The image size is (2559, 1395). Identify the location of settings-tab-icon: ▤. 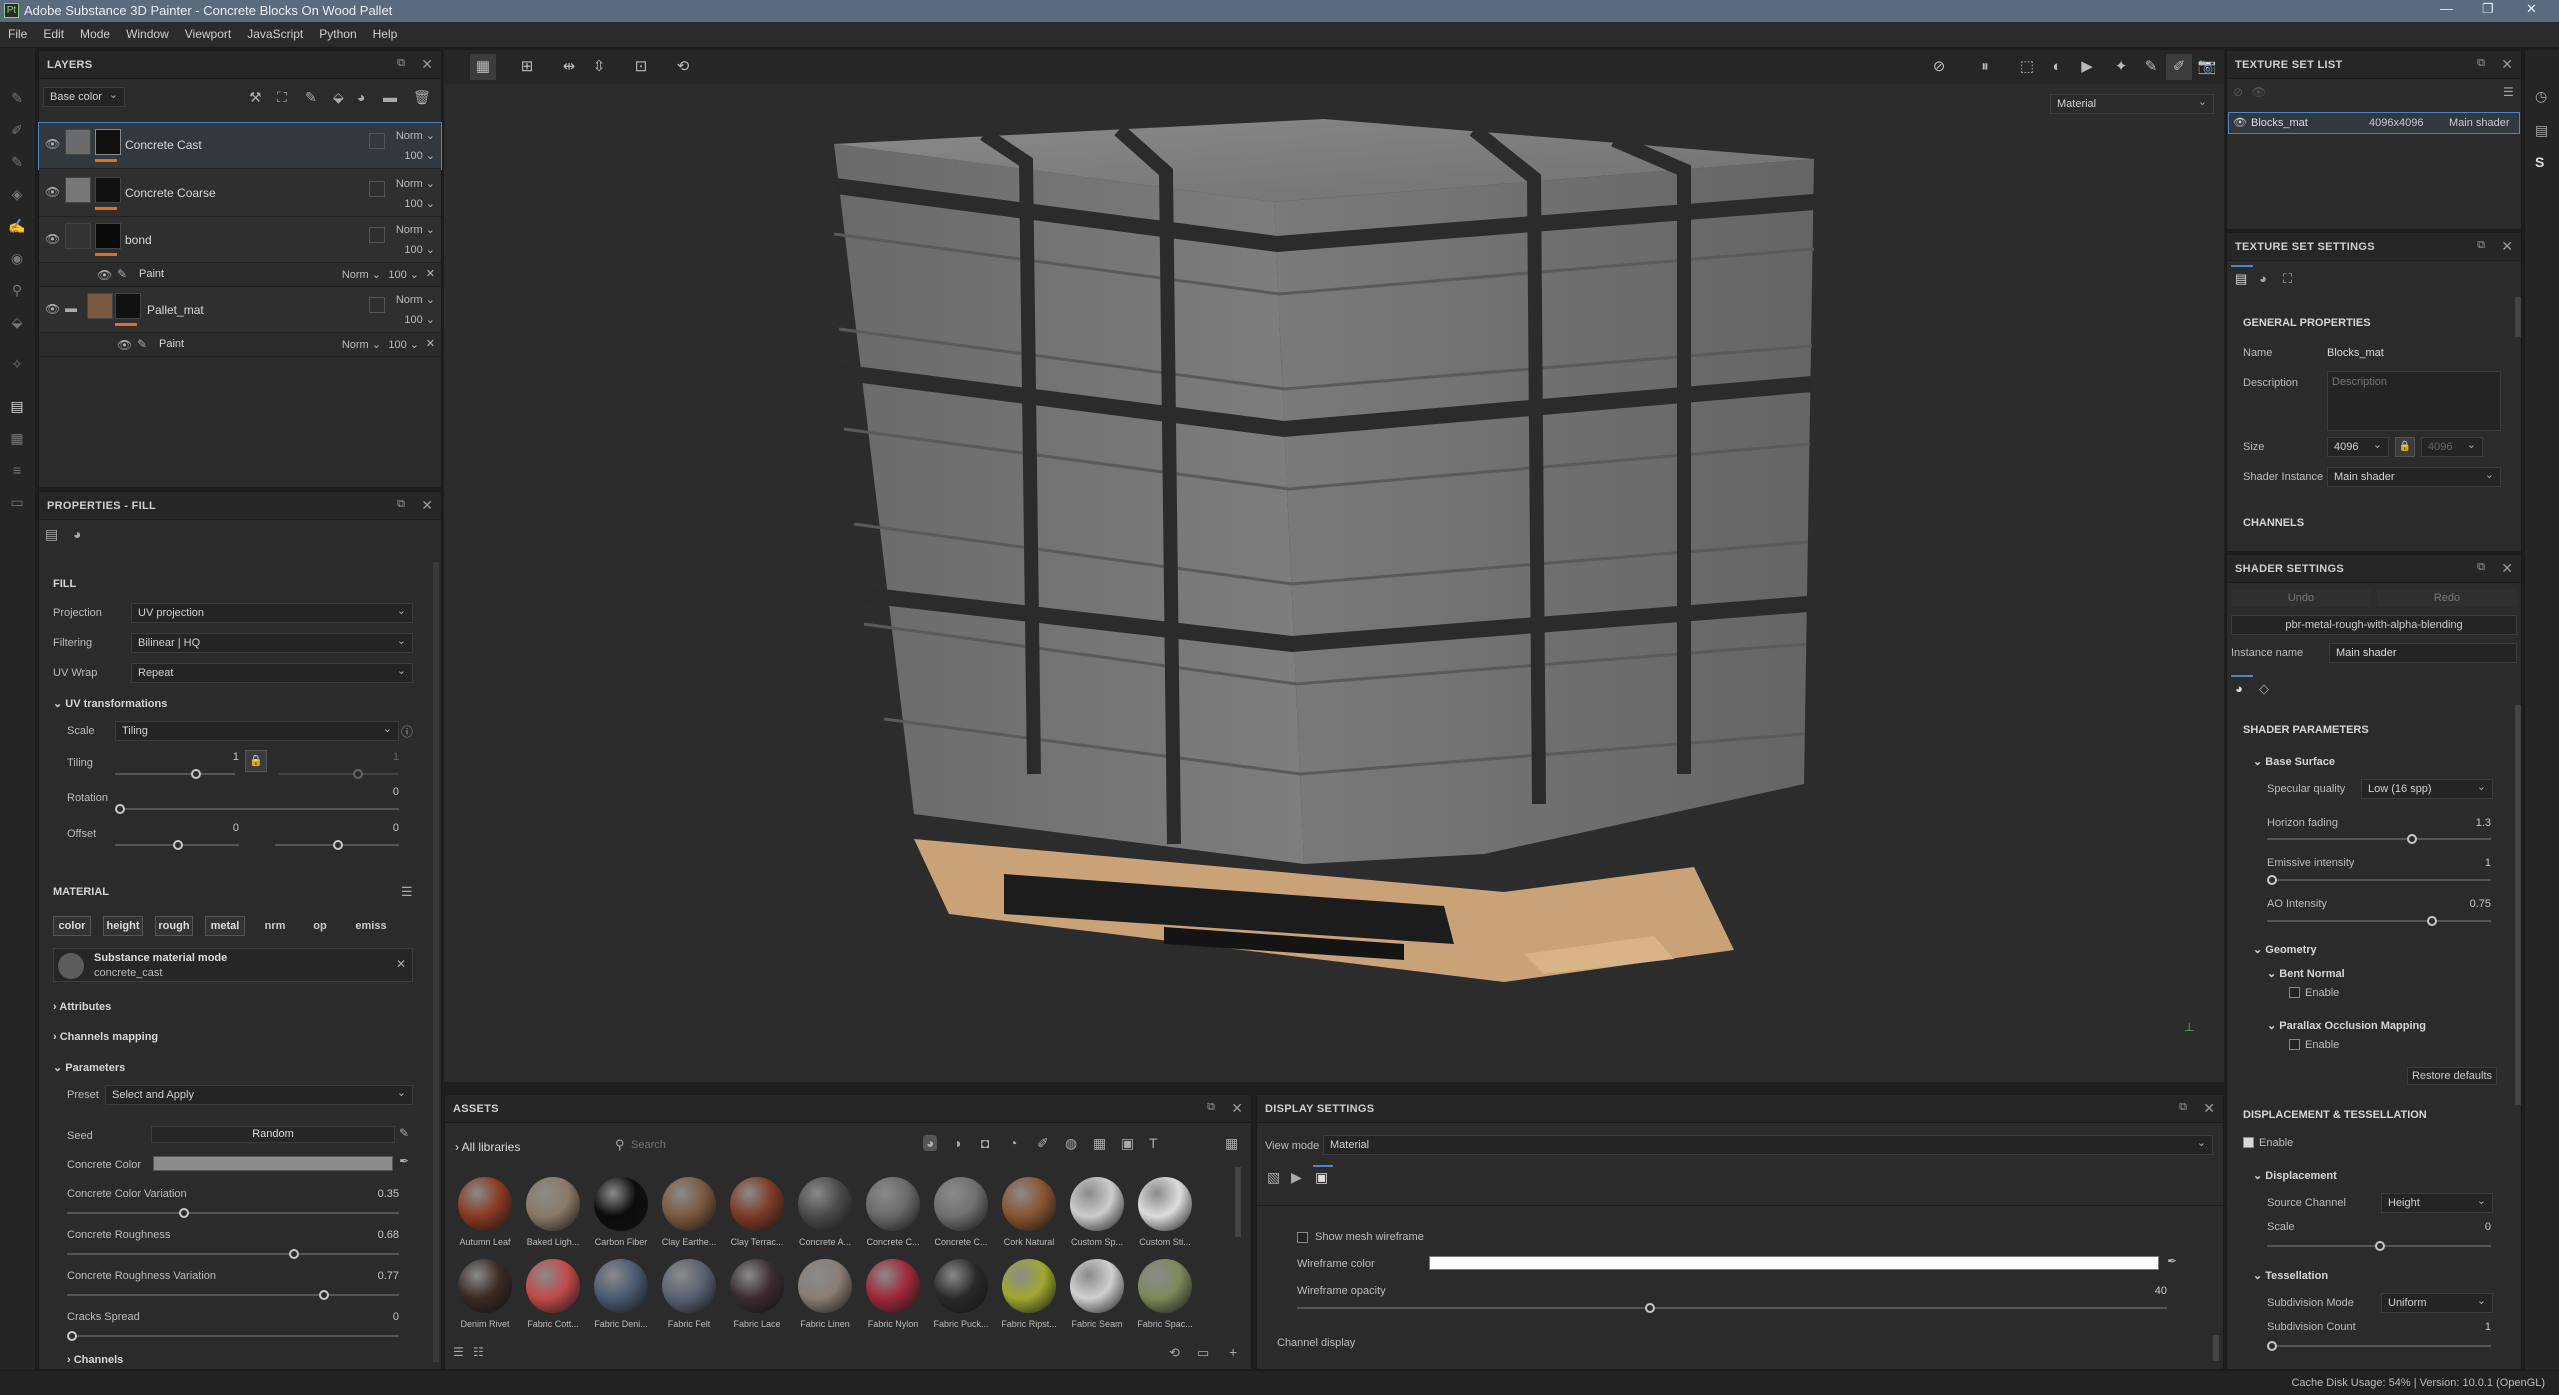
(2241, 279).